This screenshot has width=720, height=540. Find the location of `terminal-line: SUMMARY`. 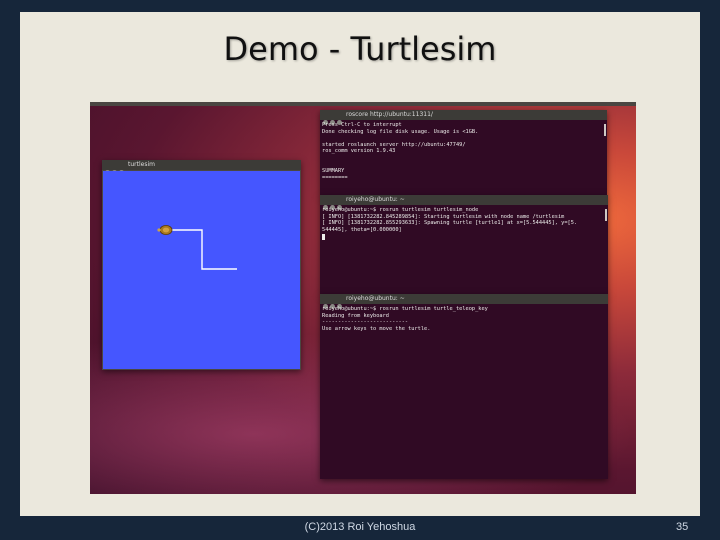

terminal-line: SUMMARY is located at coordinates (333, 171).